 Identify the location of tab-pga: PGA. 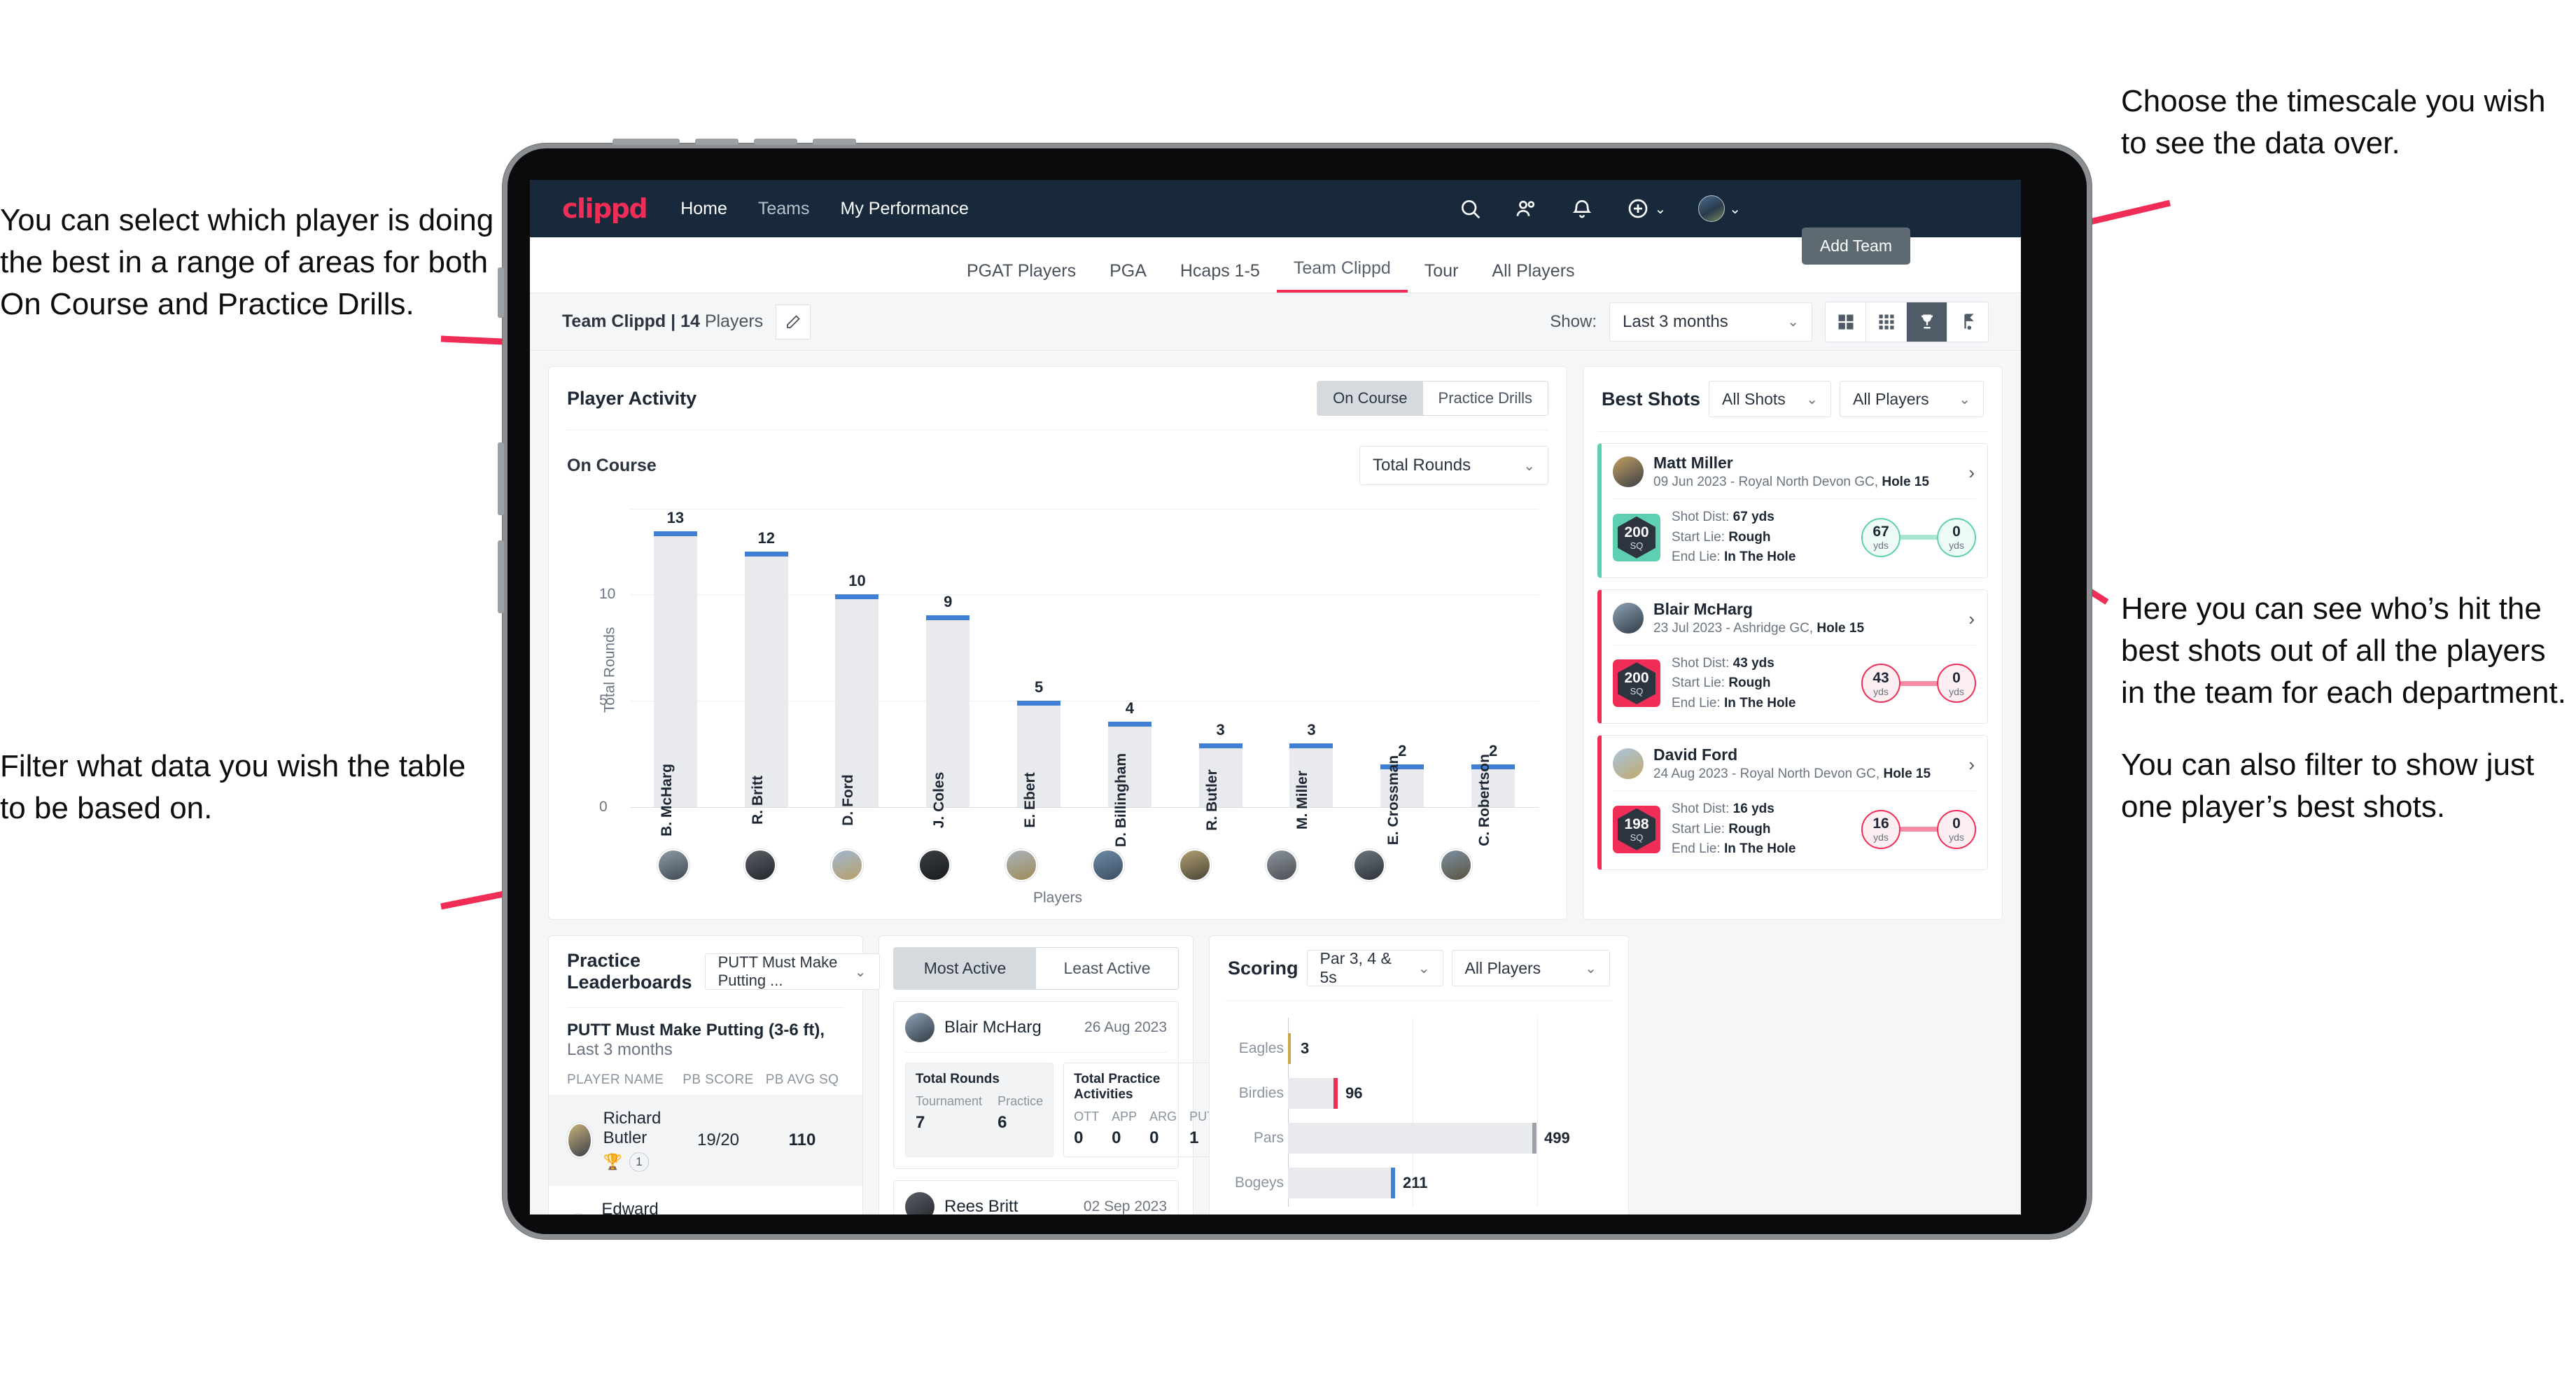
(1128, 277).